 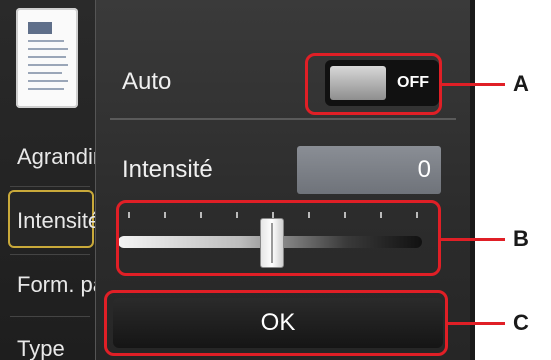 I want to click on menu-item-label: Type, so click(x=41, y=348).